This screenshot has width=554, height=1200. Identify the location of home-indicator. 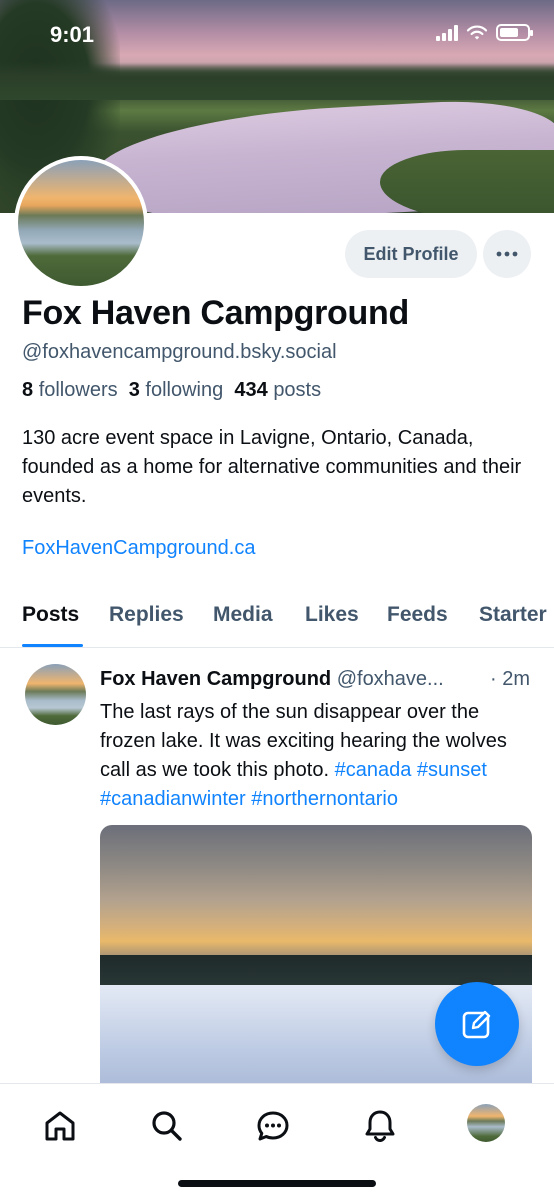
(277, 1183).